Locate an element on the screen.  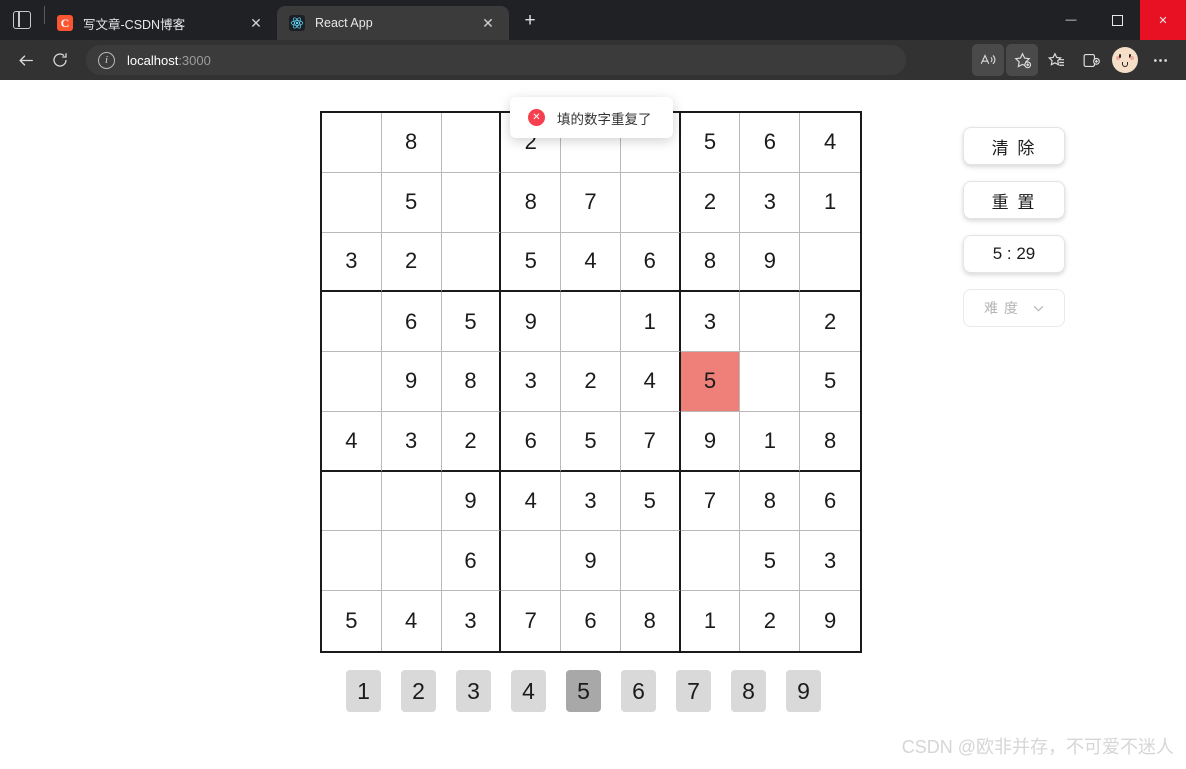
maximize-button is located at coordinates (1117, 20).